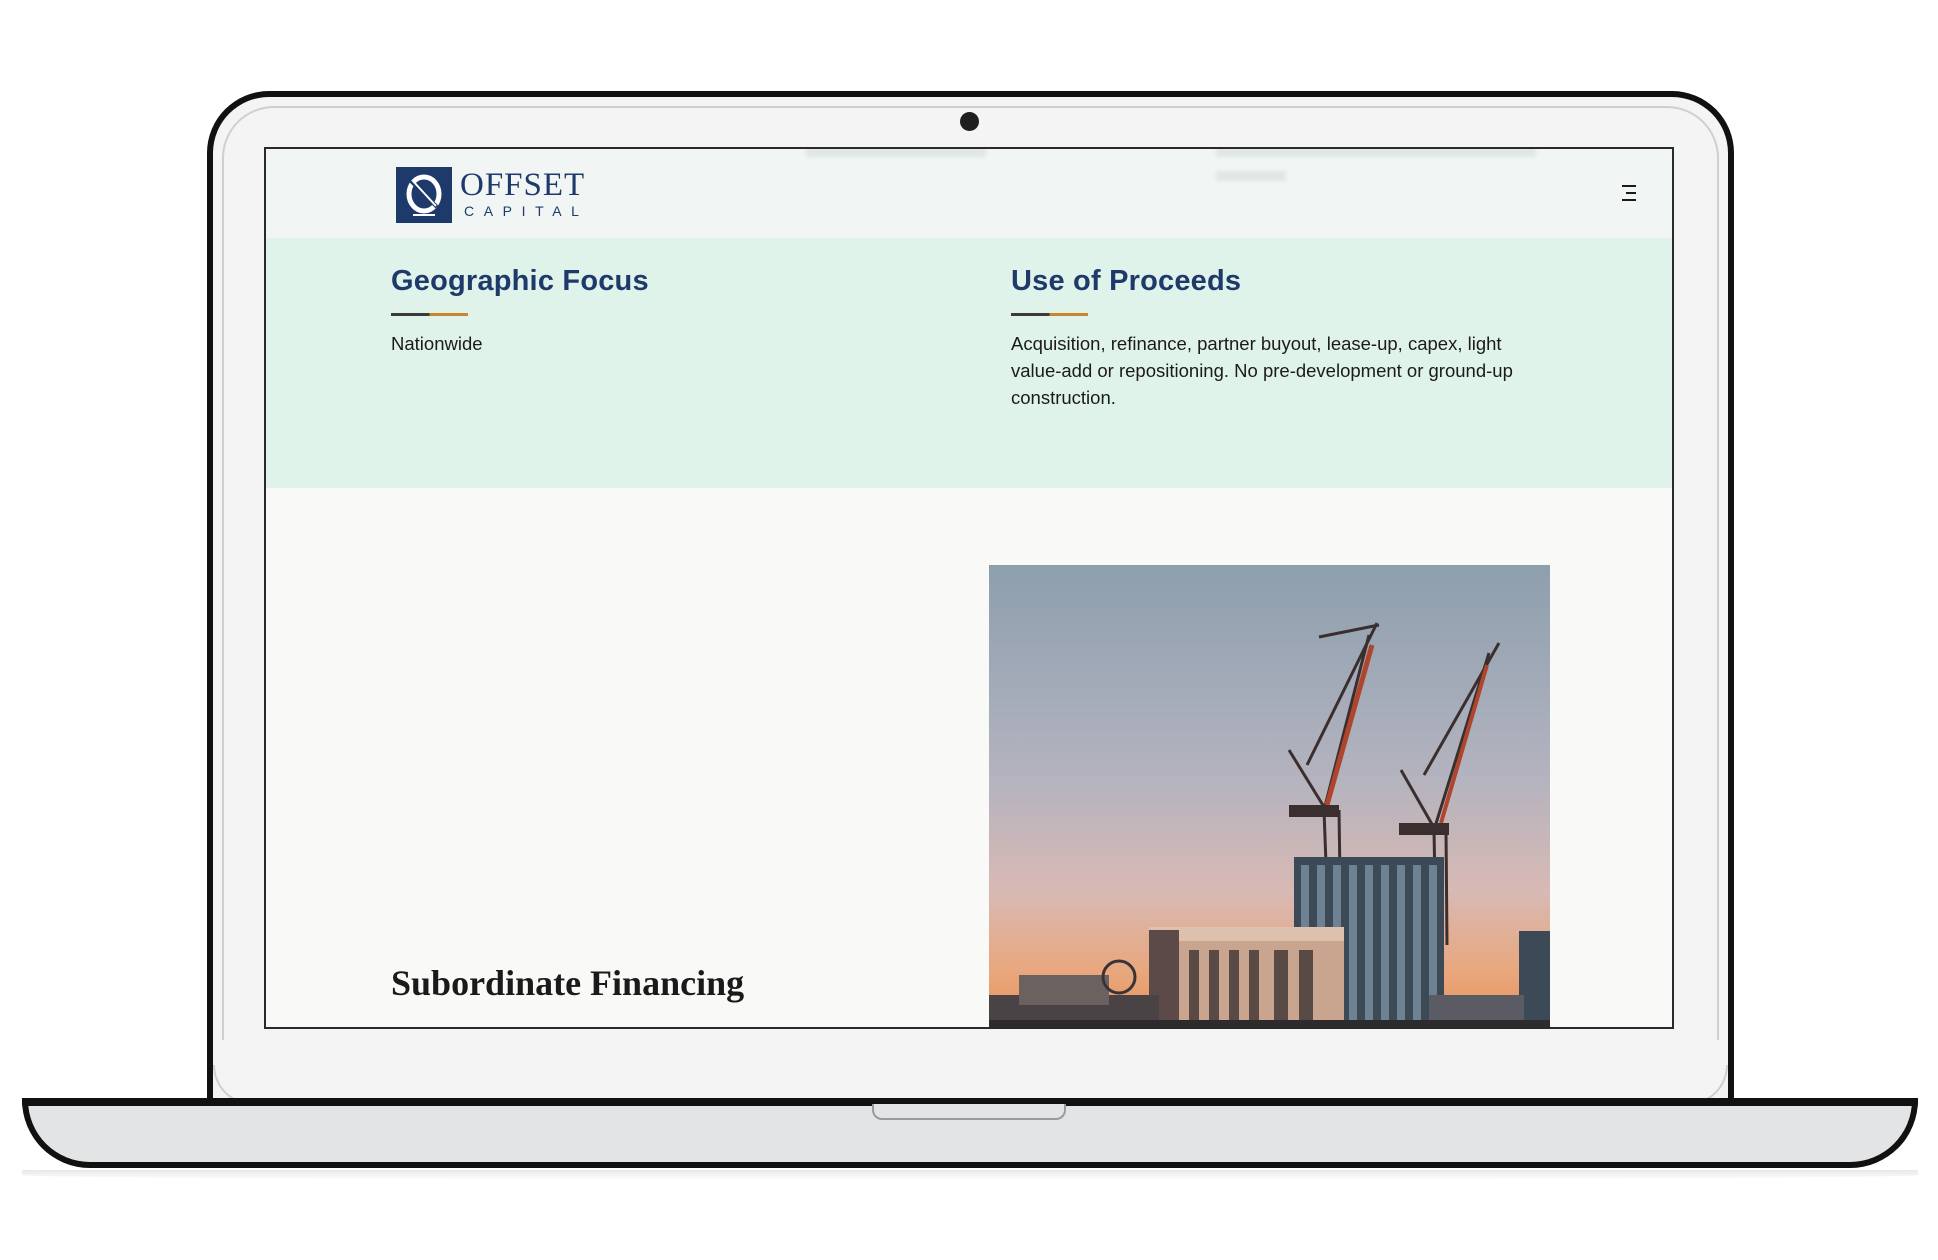 This screenshot has height=1260, width=1938. Describe the element at coordinates (526, 211) in the screenshot. I see `logo-subtitle: CAPITAL` at that location.